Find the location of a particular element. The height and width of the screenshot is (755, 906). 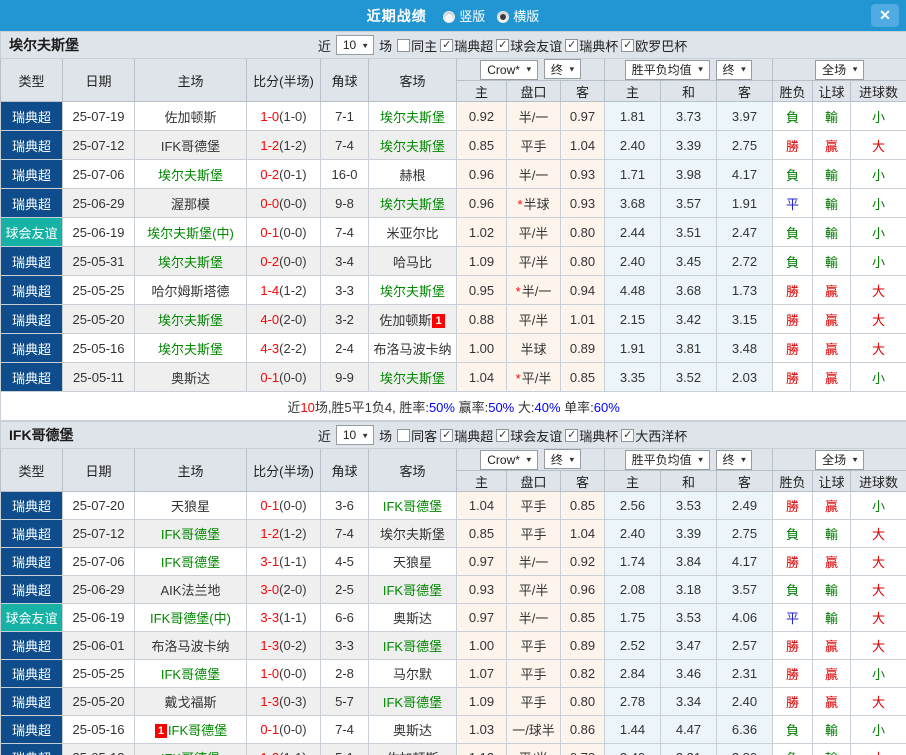

summary-segment: 50% is located at coordinates (441, 407).